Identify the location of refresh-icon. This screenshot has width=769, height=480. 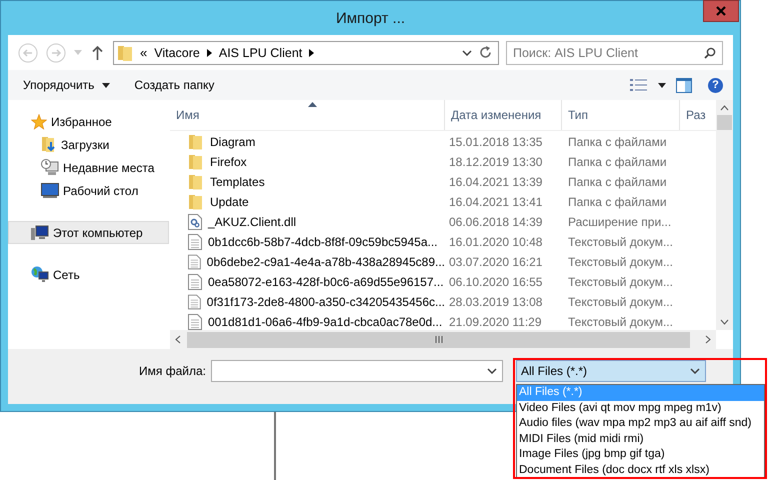
(485, 52).